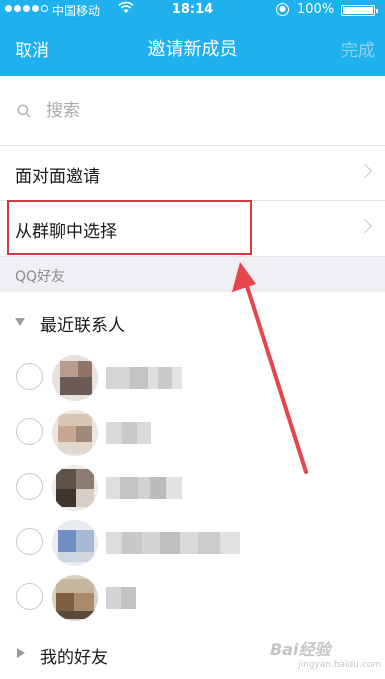 The height and width of the screenshot is (679, 385). I want to click on navigation-bar: 取消 邀请新成员 完成, so click(192, 48).